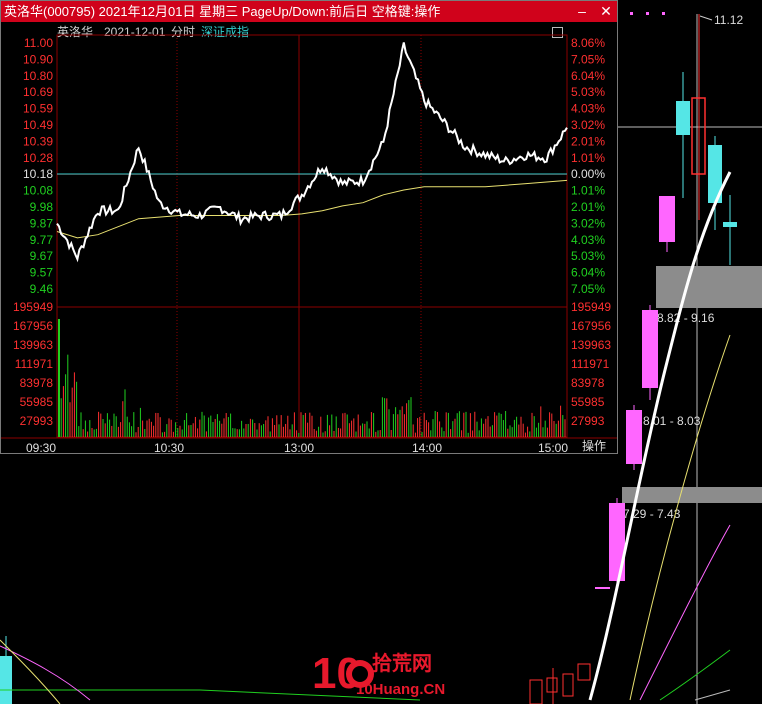 The image size is (762, 704). Describe the element at coordinates (38, 59) in the screenshot. I see `price-tick-label: 10.90` at that location.